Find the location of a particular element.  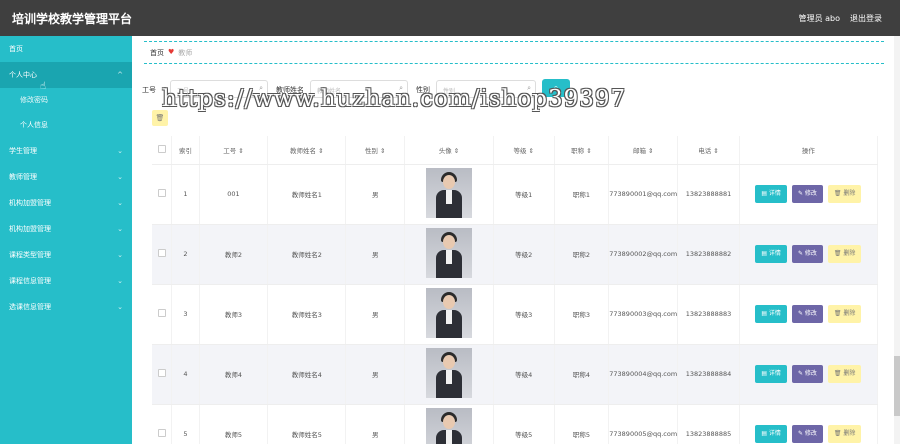

cell-email: 773890003@qq.com is located at coordinates (643, 314).